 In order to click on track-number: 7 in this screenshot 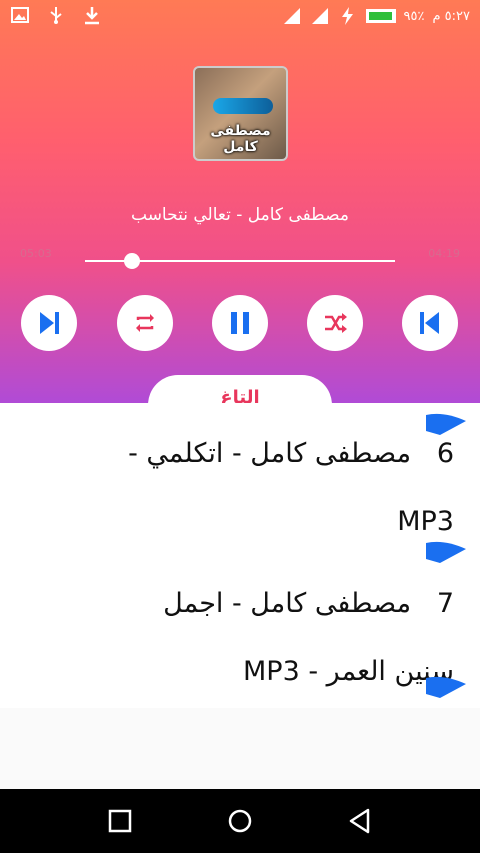, I will do `click(445, 603)`.